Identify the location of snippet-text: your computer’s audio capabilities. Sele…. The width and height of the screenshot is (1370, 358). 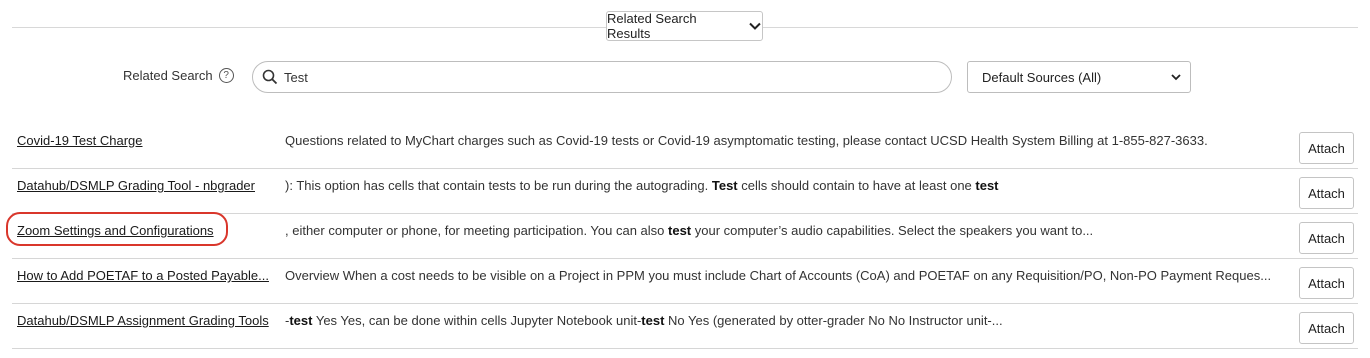
(892, 230).